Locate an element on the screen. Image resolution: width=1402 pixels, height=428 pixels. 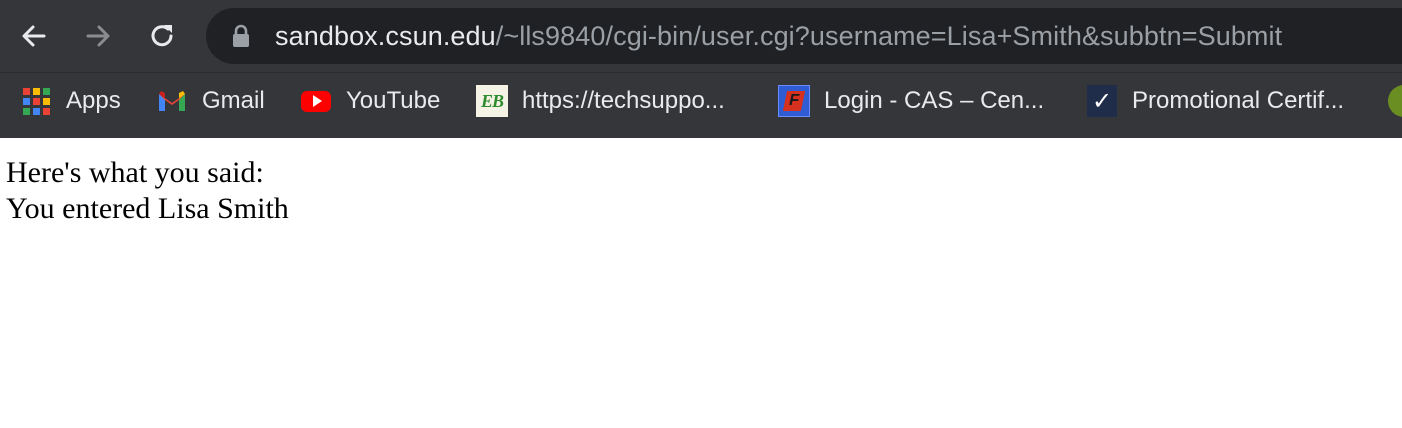
bookmark-label: Apps is located at coordinates (93, 100).